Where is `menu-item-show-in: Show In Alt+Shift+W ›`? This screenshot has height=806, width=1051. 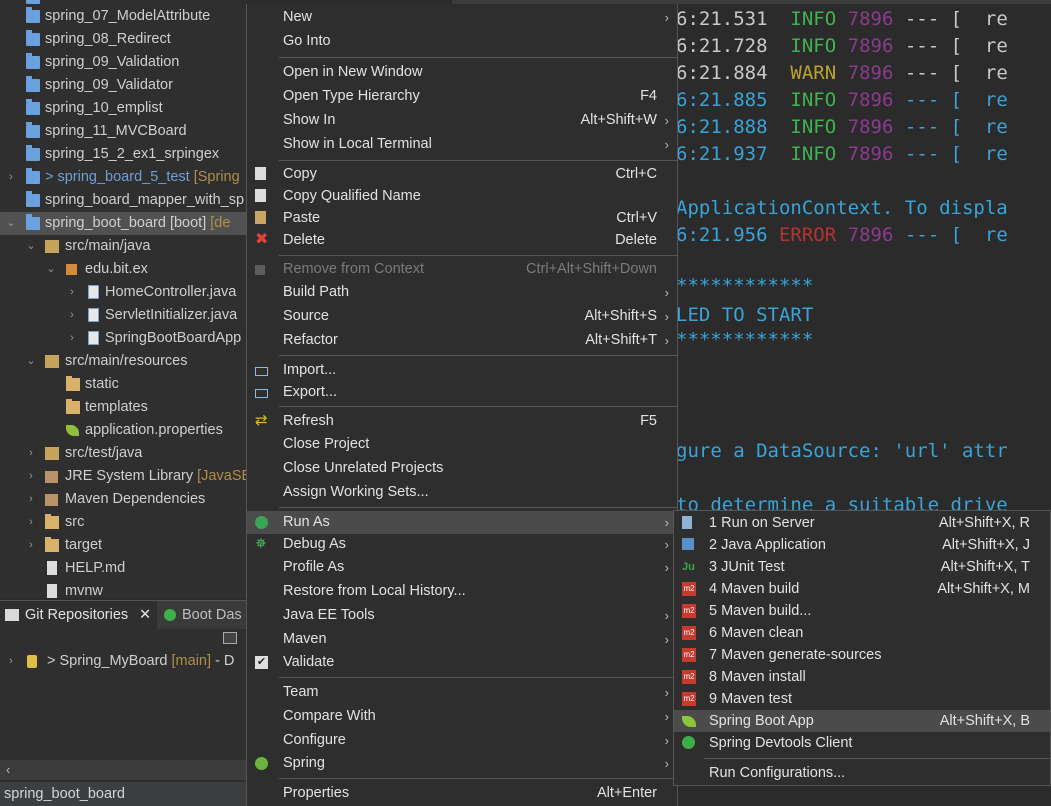
menu-item-show-in: Show In Alt+Shift+W › is located at coordinates (462, 120).